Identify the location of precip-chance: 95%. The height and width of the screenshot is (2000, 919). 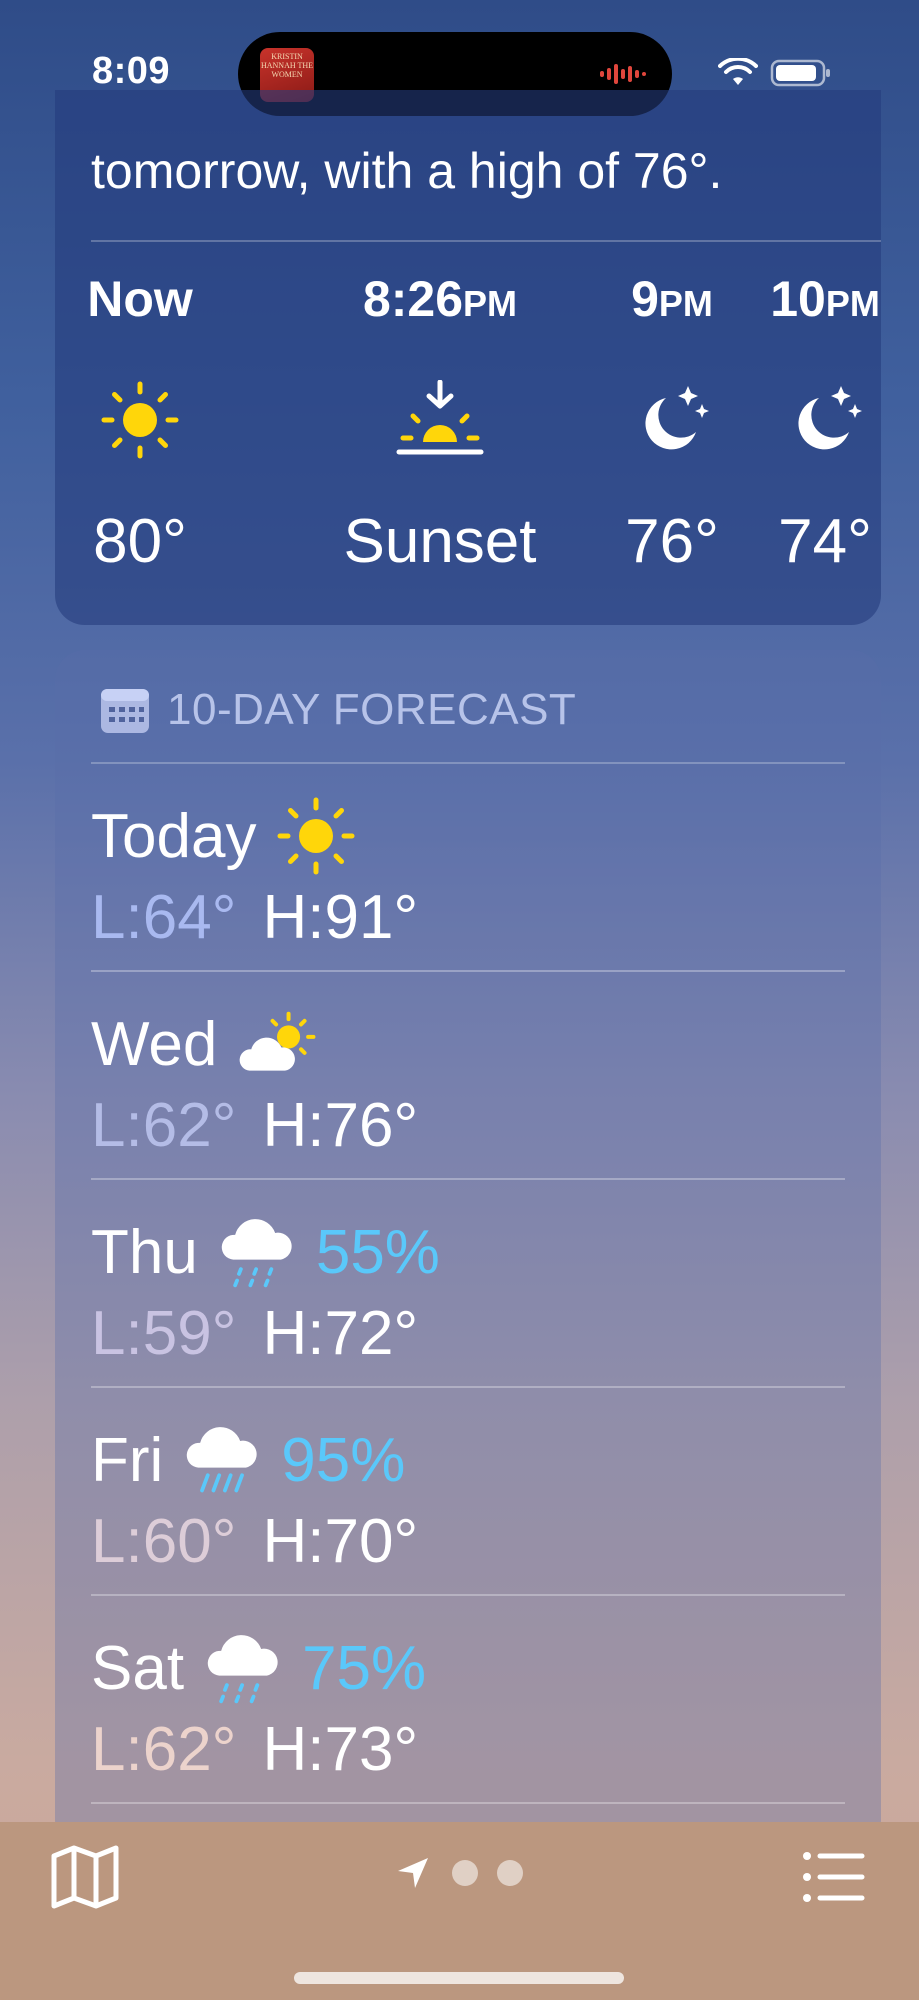
(343, 1460).